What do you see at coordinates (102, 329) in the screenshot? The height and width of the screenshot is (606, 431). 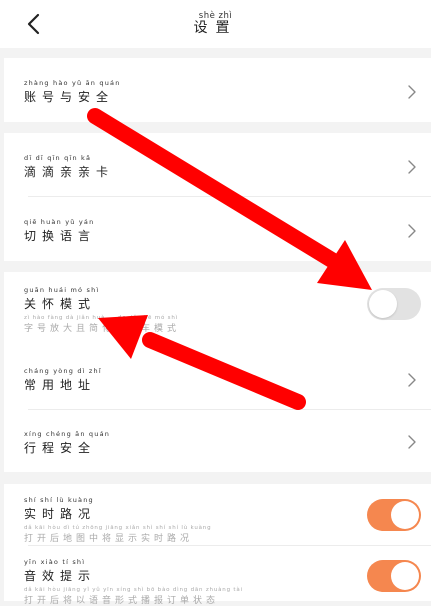 I see `row-desc: 字号放大且简化的打车模式` at bounding box center [102, 329].